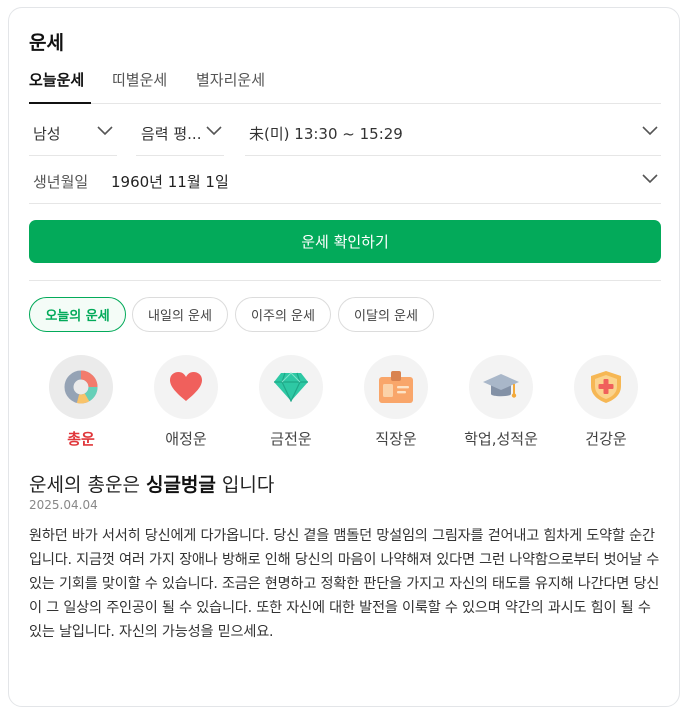 Image resolution: width=681 pixels, height=707 pixels. Describe the element at coordinates (60, 103) in the screenshot. I see `active-tab-indicator` at that location.